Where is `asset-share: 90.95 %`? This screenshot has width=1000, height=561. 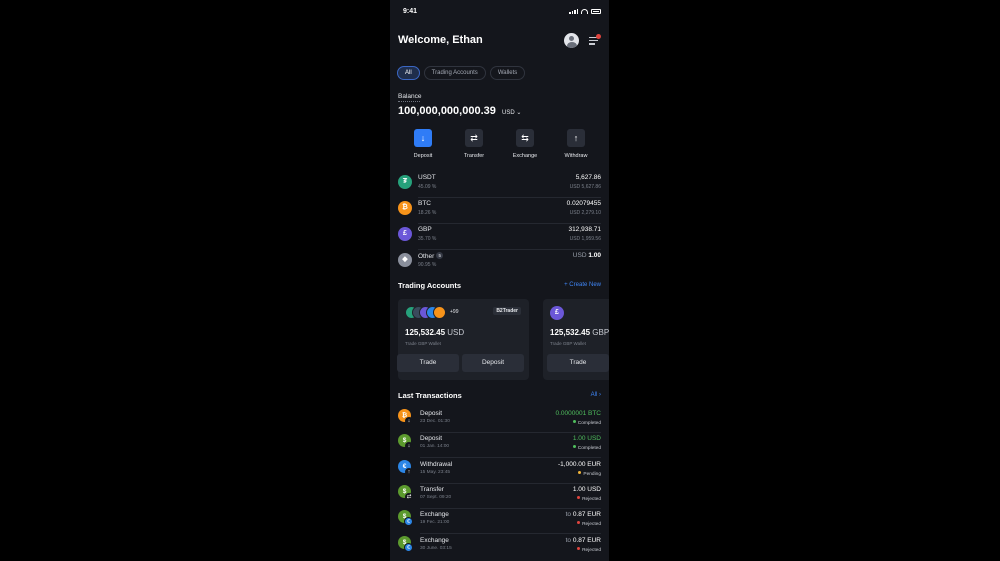
asset-share: 90.95 % is located at coordinates (427, 265).